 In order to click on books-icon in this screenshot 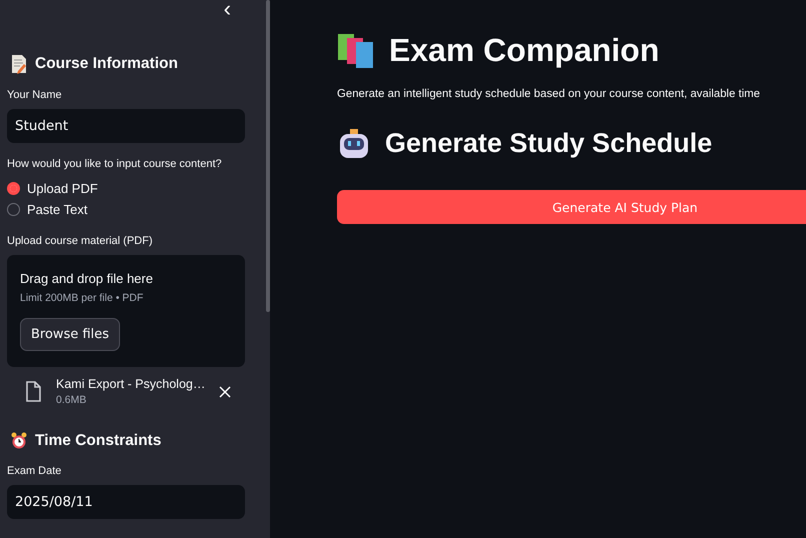, I will do `click(356, 50)`.